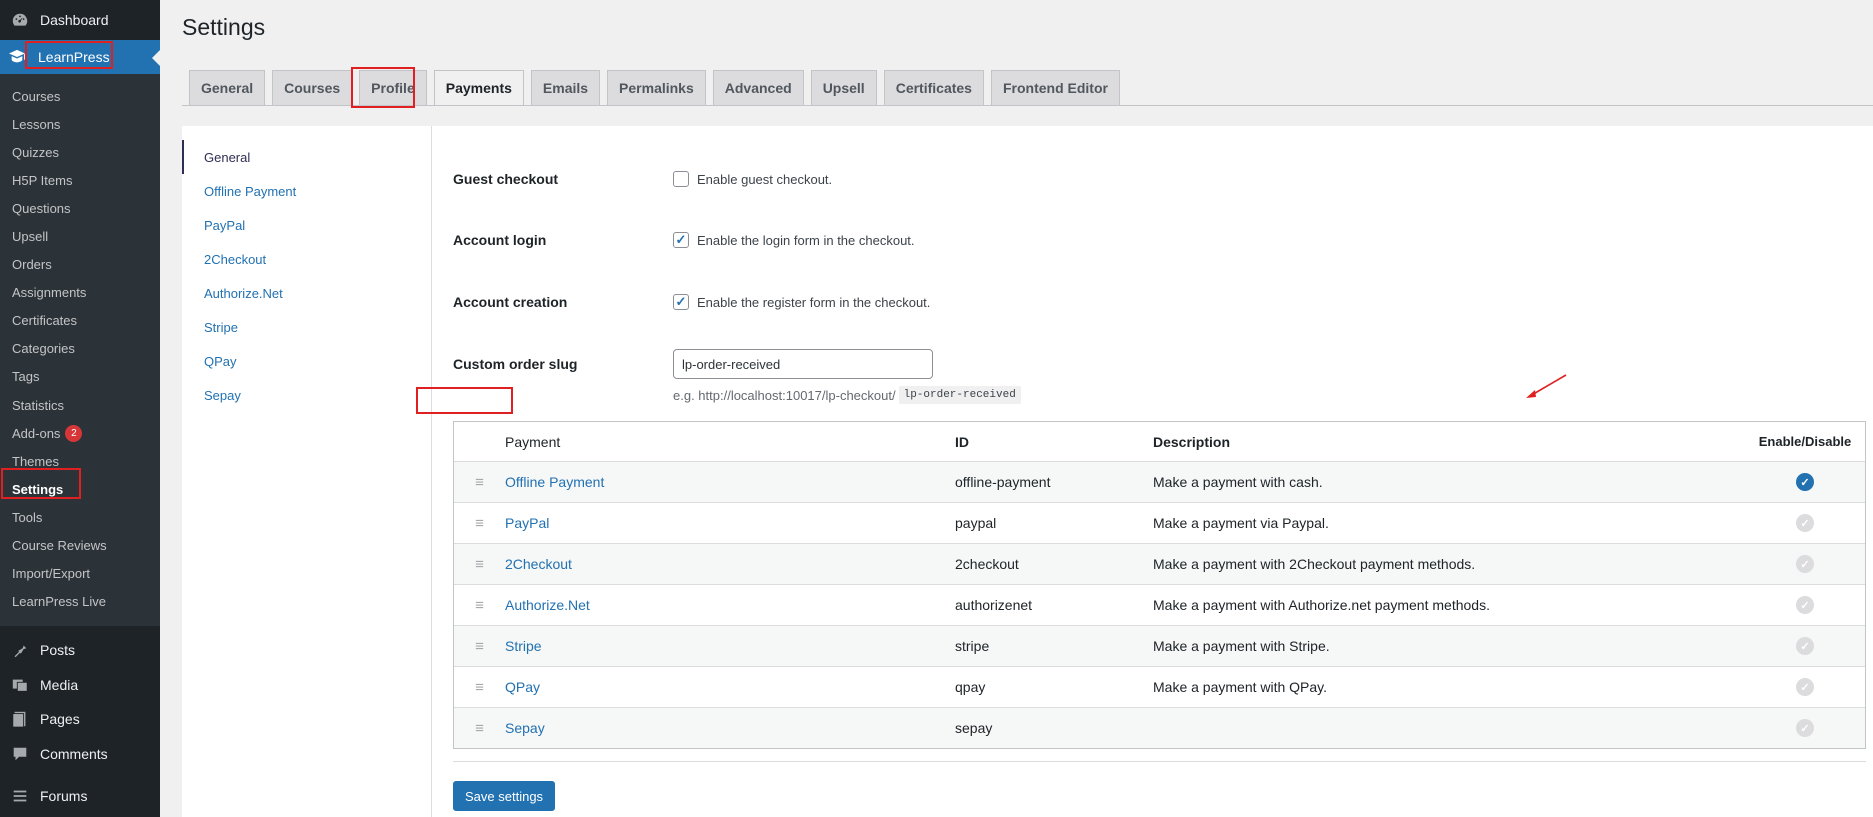 Image resolution: width=1873 pixels, height=817 pixels. Describe the element at coordinates (80, 650) in the screenshot. I see `menu-posts: Posts` at that location.